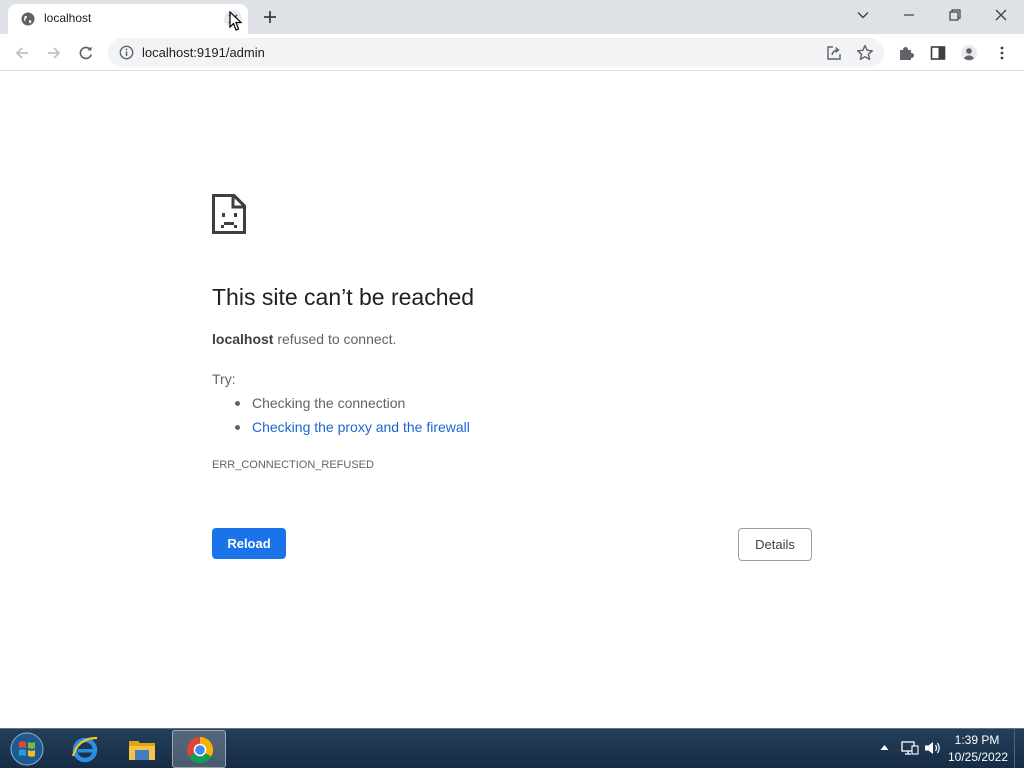 The width and height of the screenshot is (1024, 768). What do you see at coordinates (293, 465) in the screenshot?
I see `error-code: ERR_CONNECTION_REFUSED` at bounding box center [293, 465].